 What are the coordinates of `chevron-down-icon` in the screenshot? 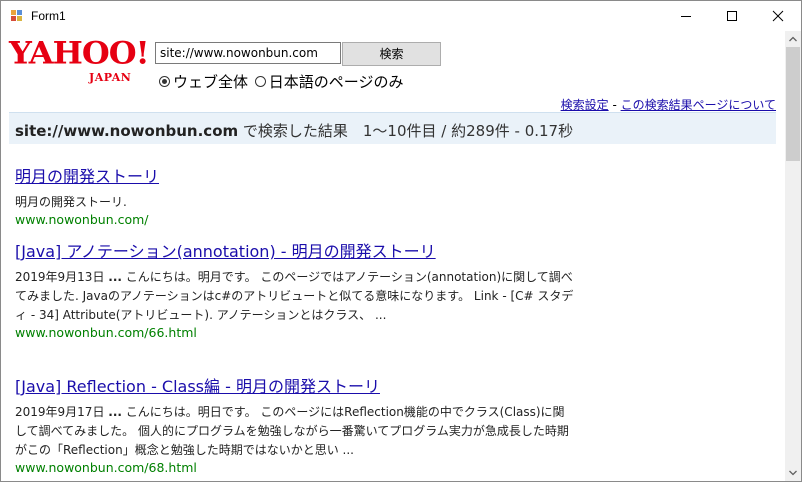 It's located at (793, 473).